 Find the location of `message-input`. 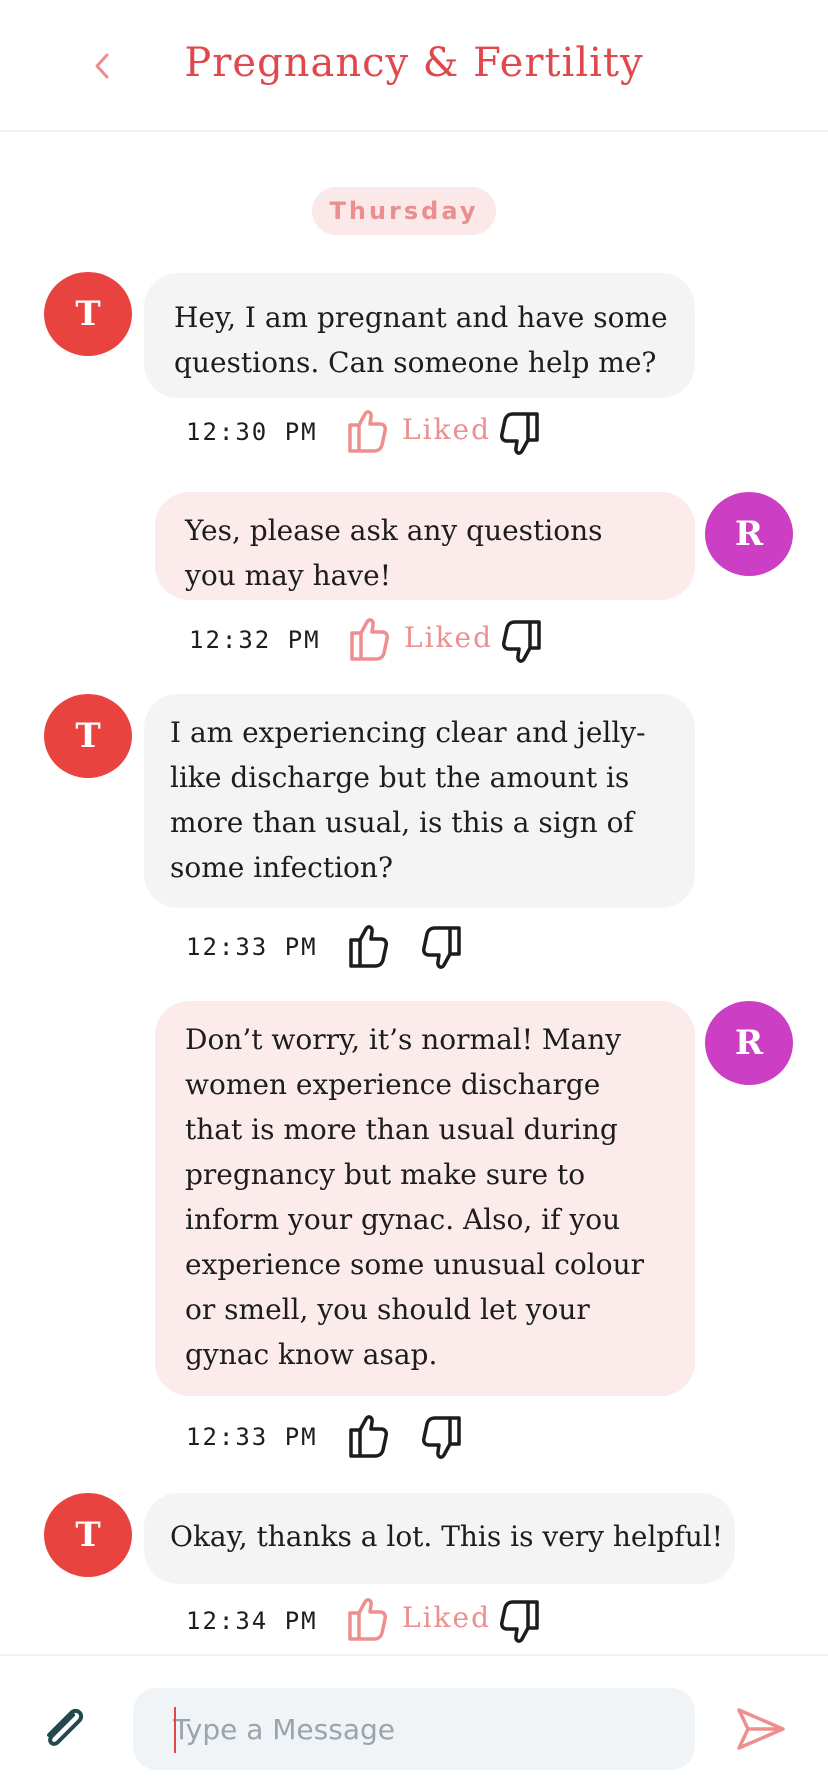

message-input is located at coordinates (414, 1729).